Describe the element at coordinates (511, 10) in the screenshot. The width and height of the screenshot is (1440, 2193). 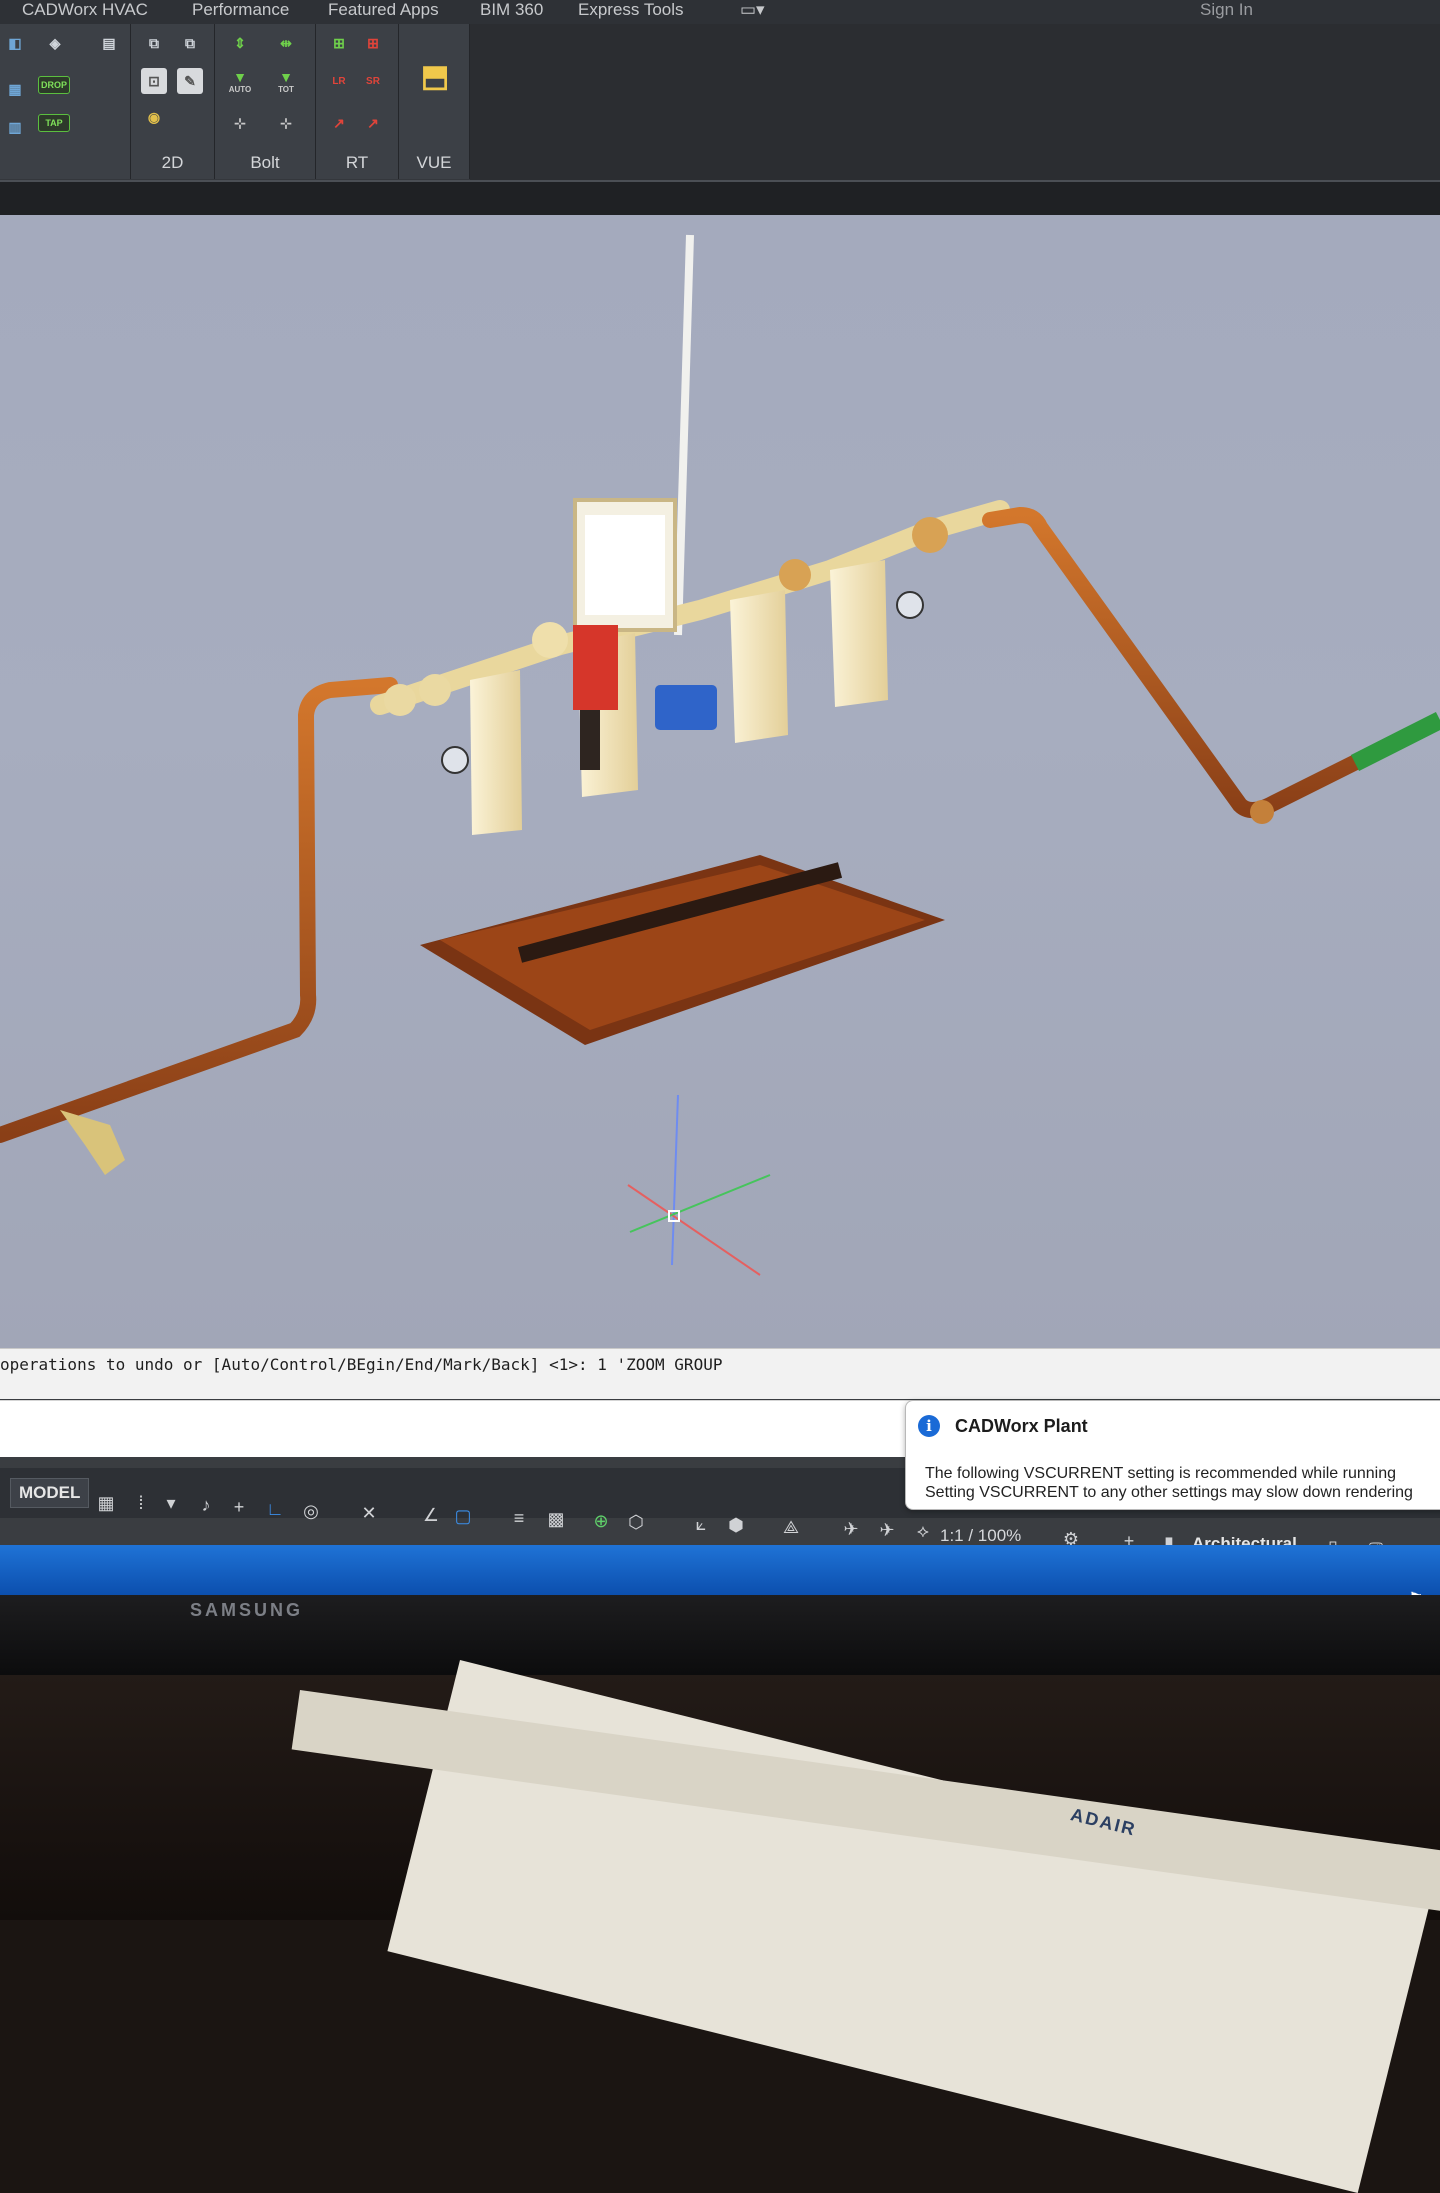
I see `tab-bim-360: BIM 360` at that location.